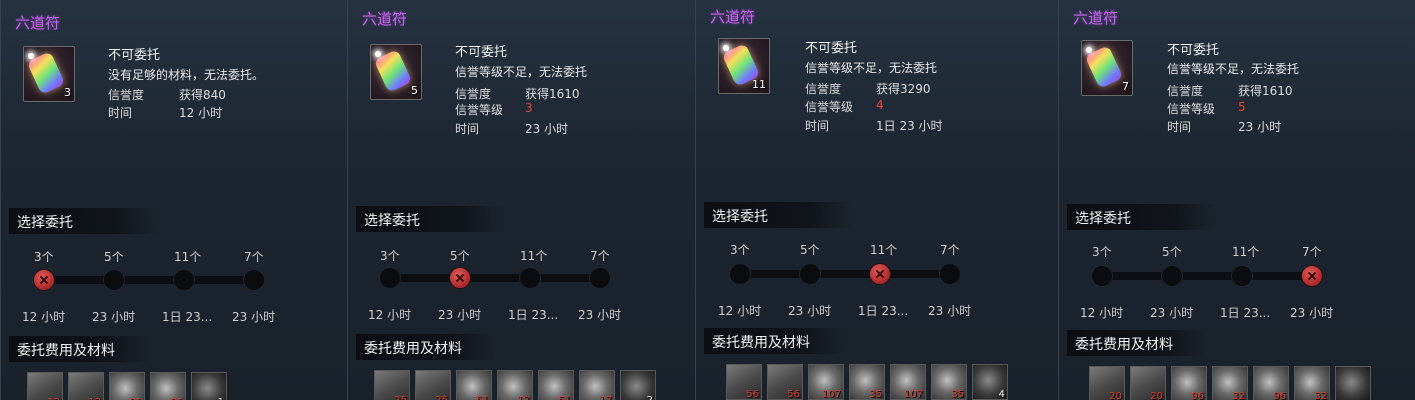  What do you see at coordinates (482, 397) in the screenshot?
I see `material-quantity: 51` at bounding box center [482, 397].